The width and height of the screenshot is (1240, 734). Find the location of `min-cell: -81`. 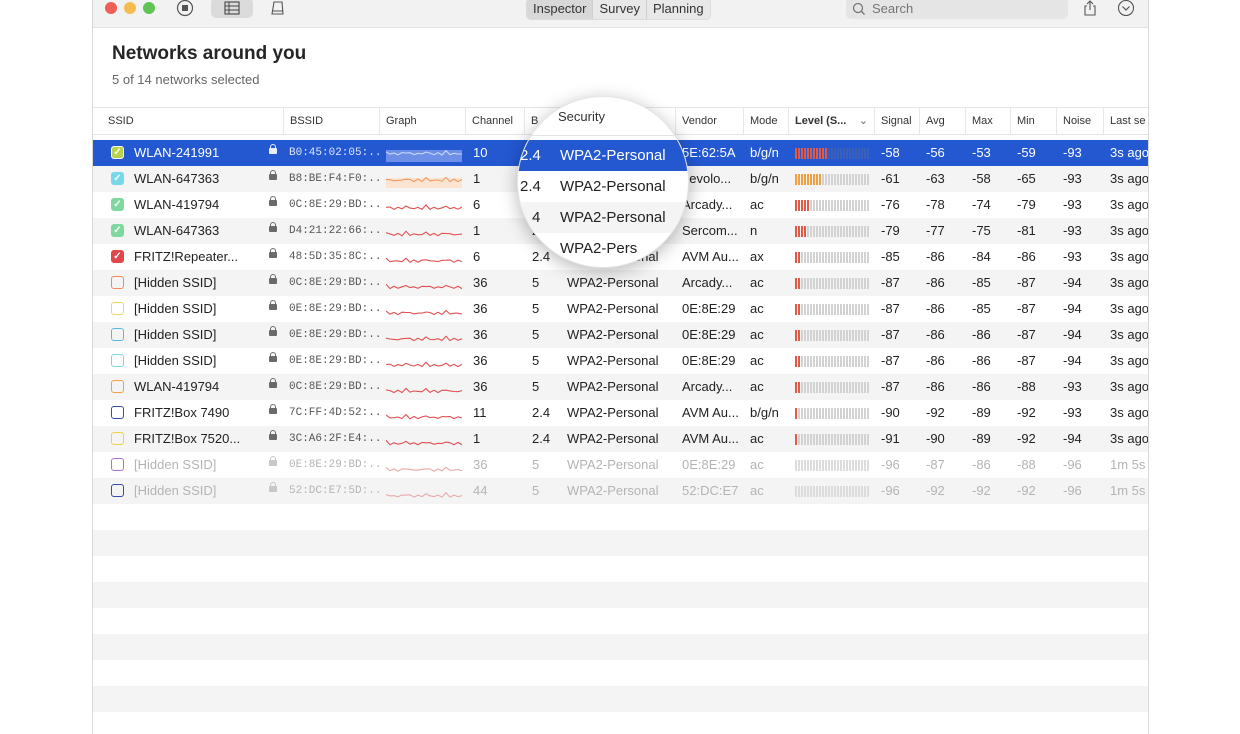

min-cell: -81 is located at coordinates (1026, 230).